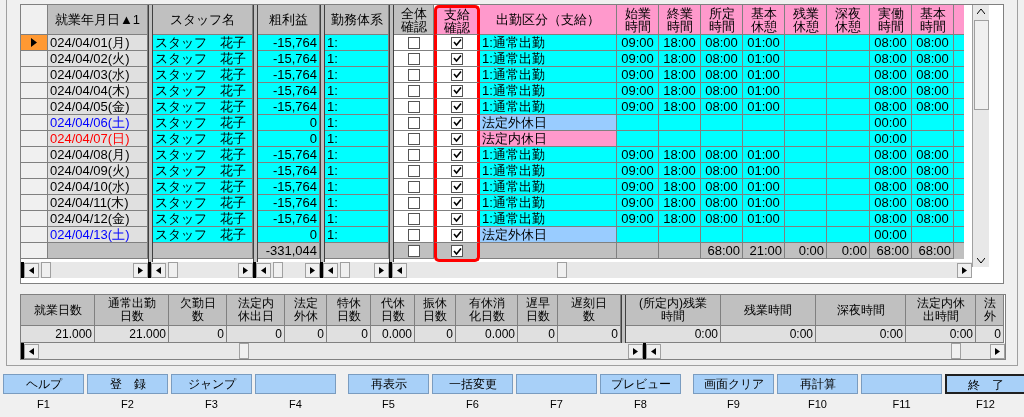  Describe the element at coordinates (127, 384) in the screenshot. I see `function-key-button: 登 録` at that location.